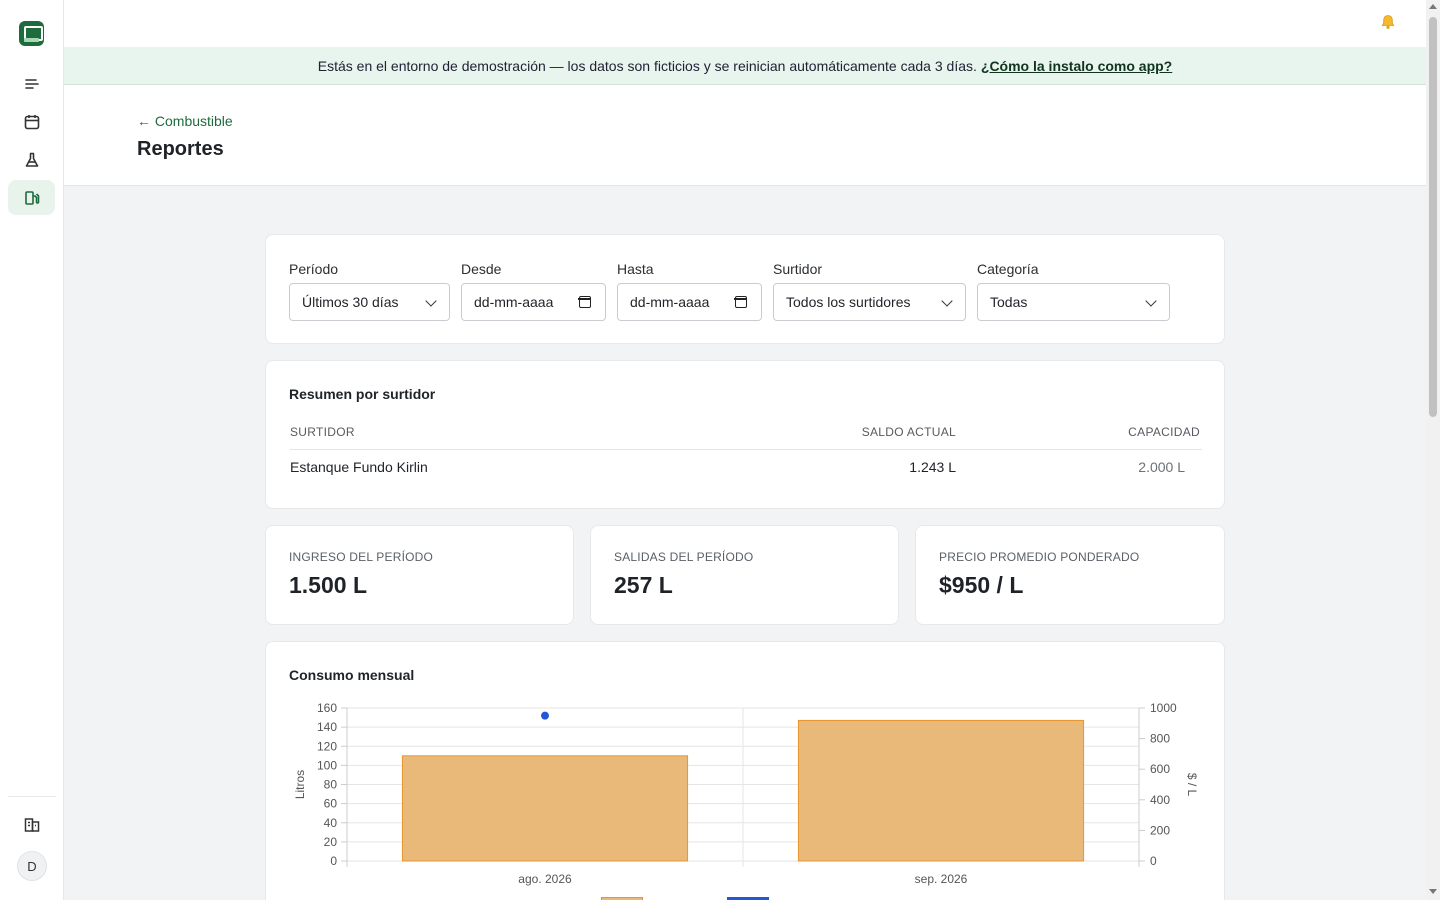 This screenshot has height=900, width=1440. Describe the element at coordinates (545, 715) in the screenshot. I see `line-point` at that location.